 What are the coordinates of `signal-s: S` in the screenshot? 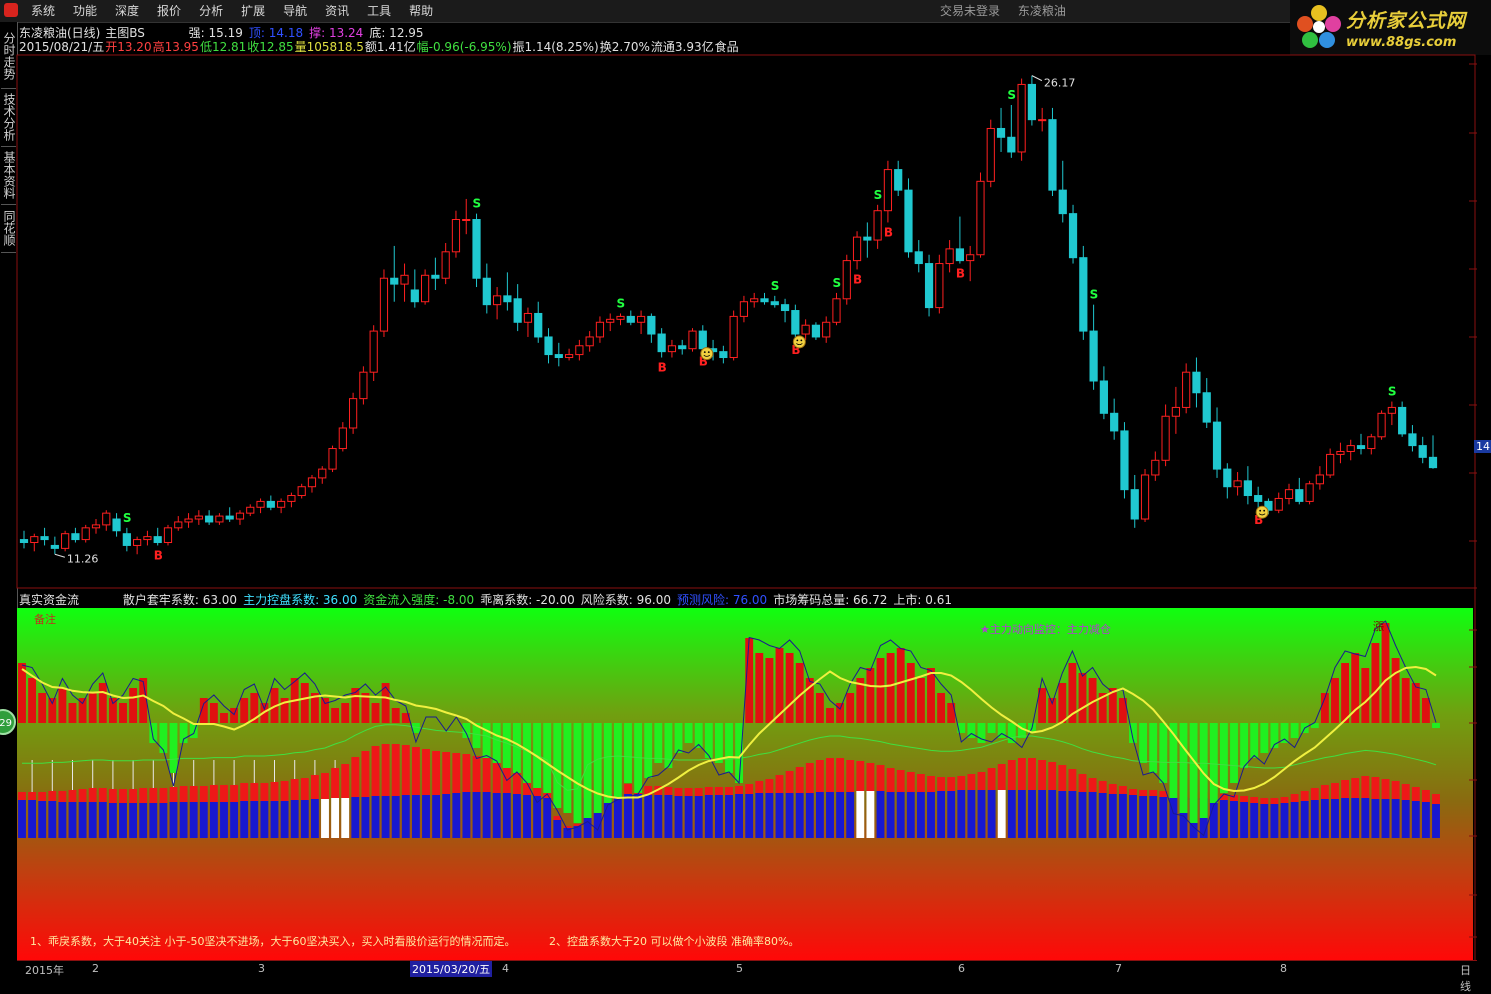 It's located at (775, 286).